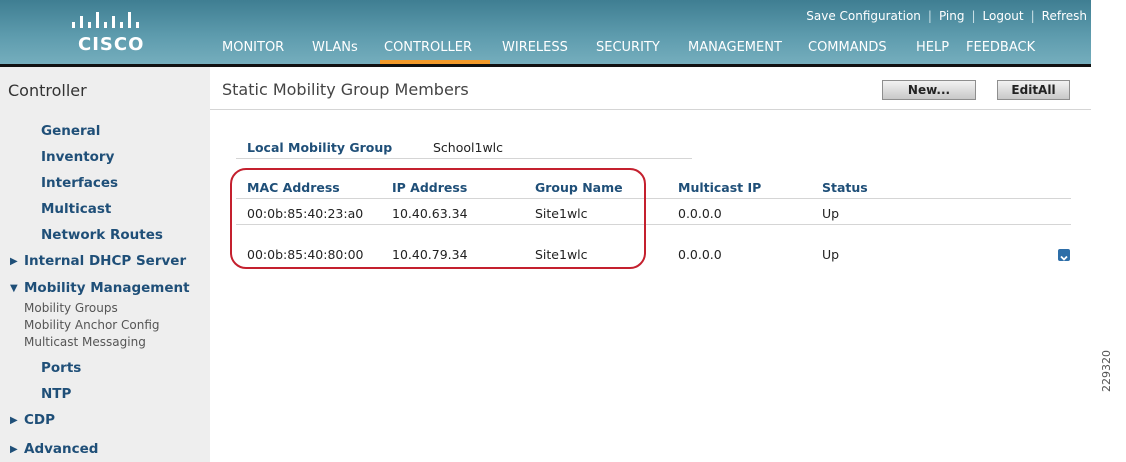  What do you see at coordinates (863, 16) in the screenshot?
I see `save-configuration-link: Save Configuration` at bounding box center [863, 16].